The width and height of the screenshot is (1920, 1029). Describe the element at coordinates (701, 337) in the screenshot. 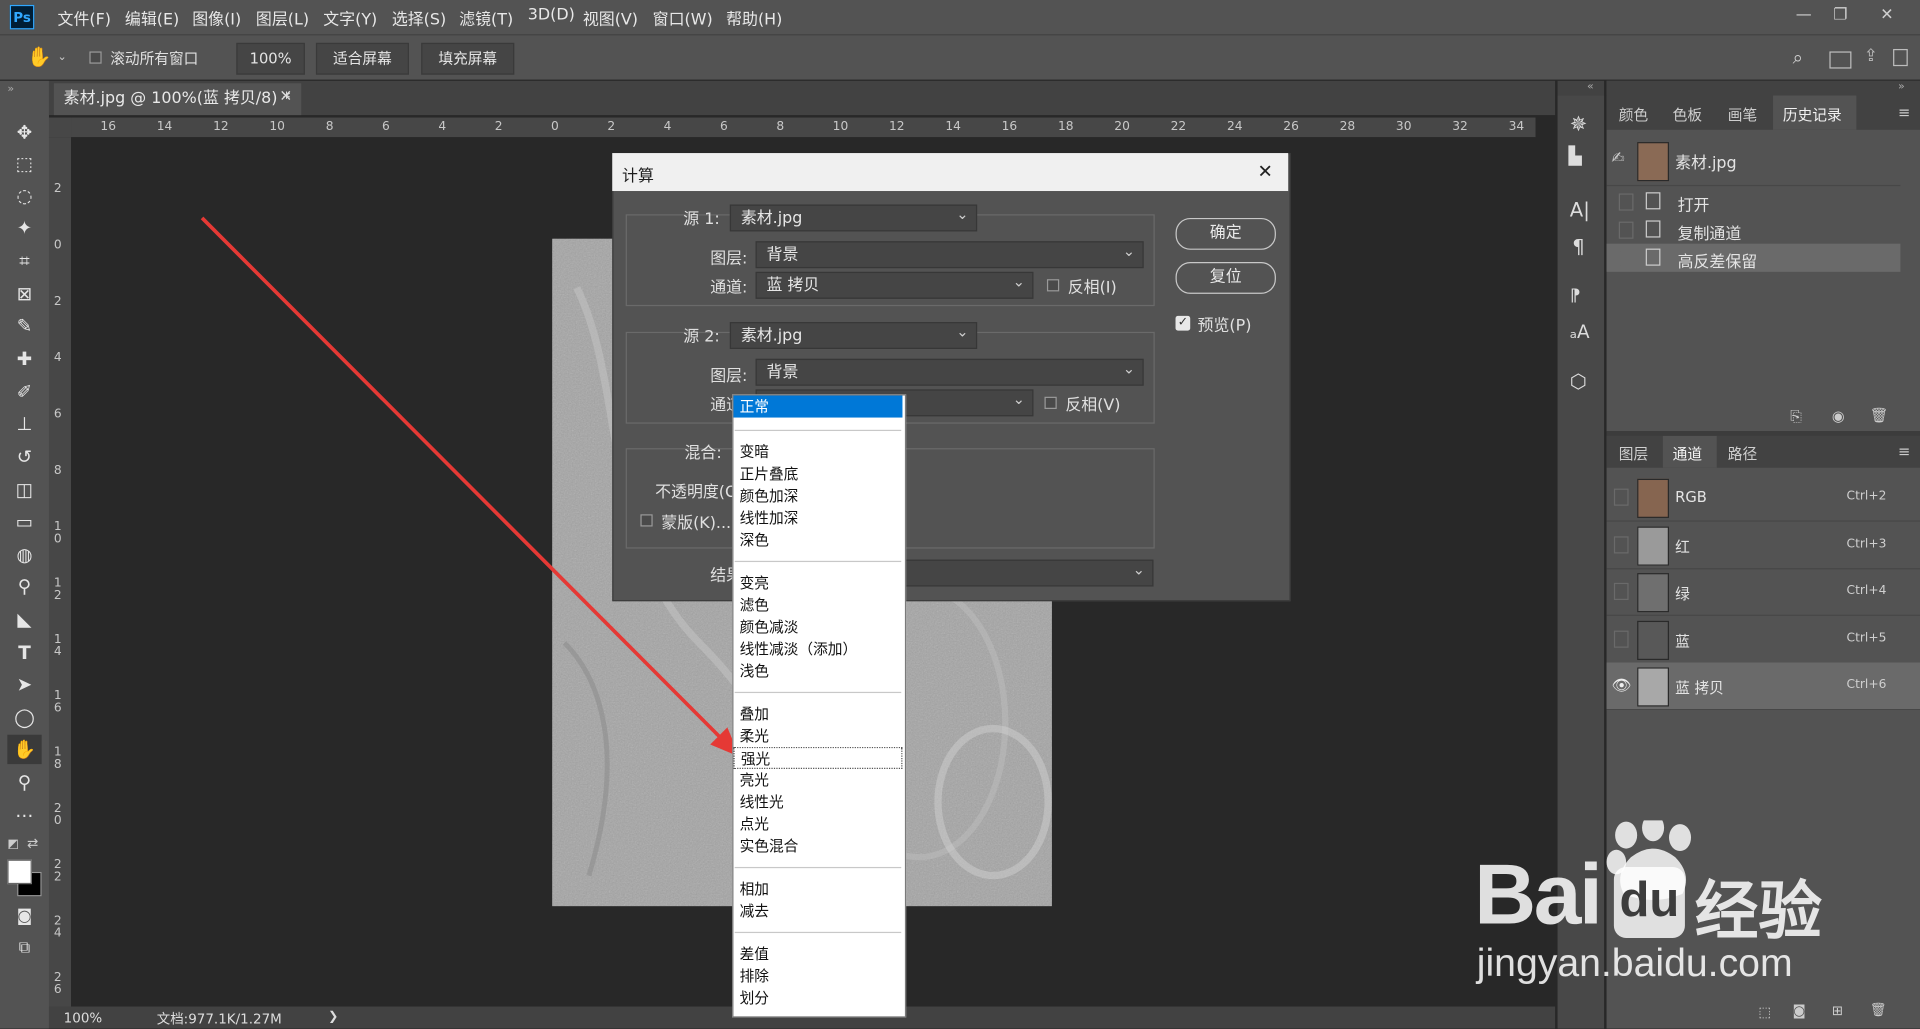

I see `source2-label: 源 2:` at that location.